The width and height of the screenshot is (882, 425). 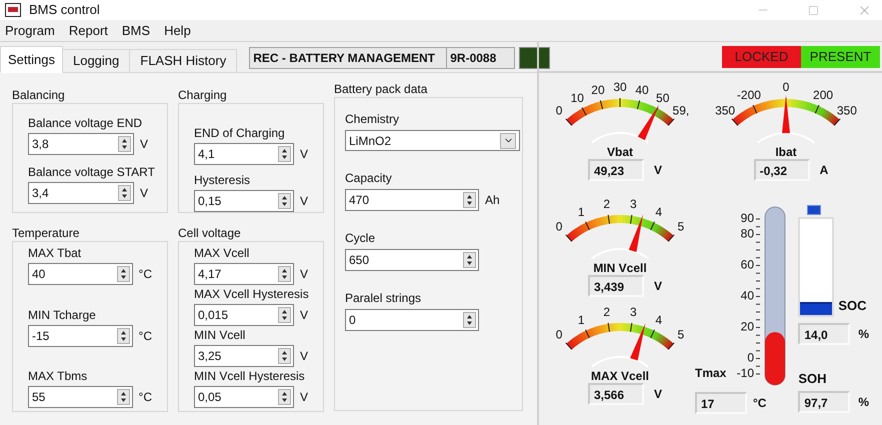 What do you see at coordinates (220, 335) in the screenshot?
I see `field-label: MIN Vcell` at bounding box center [220, 335].